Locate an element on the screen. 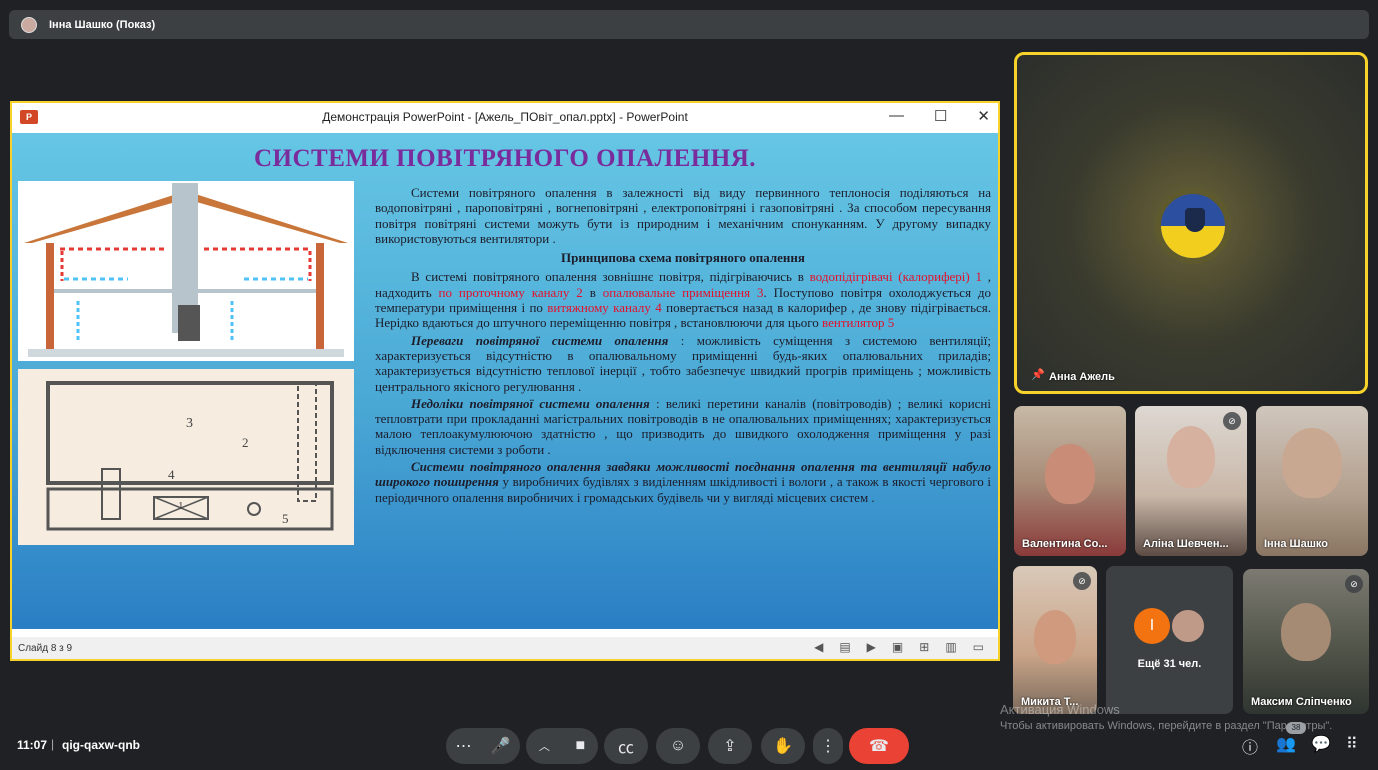 The image size is (1378, 770). minimize-icon: — is located at coordinates (896, 116).